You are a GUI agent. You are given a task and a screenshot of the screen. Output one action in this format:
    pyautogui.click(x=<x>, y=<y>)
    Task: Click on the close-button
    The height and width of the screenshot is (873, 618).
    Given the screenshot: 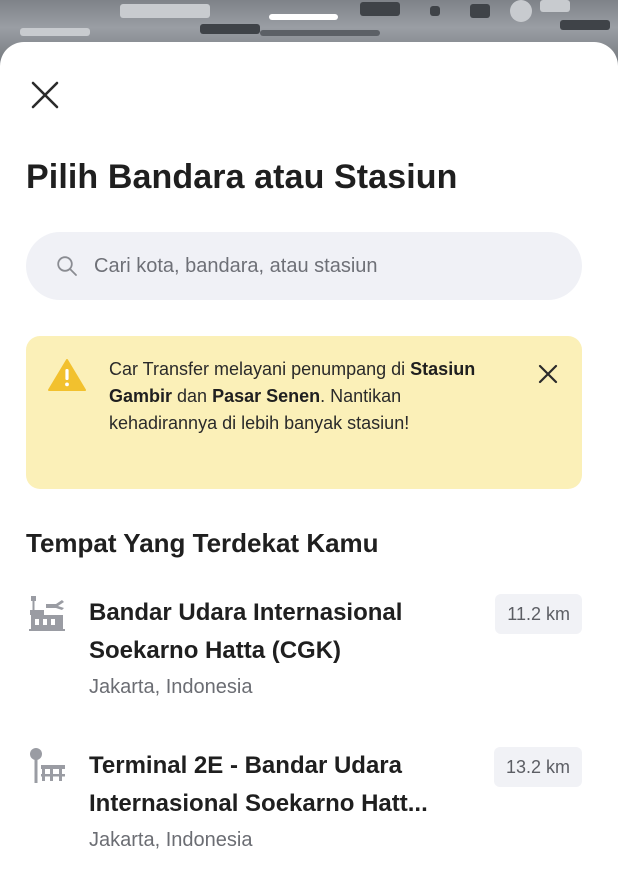 What is the action you would take?
    pyautogui.click(x=45, y=95)
    